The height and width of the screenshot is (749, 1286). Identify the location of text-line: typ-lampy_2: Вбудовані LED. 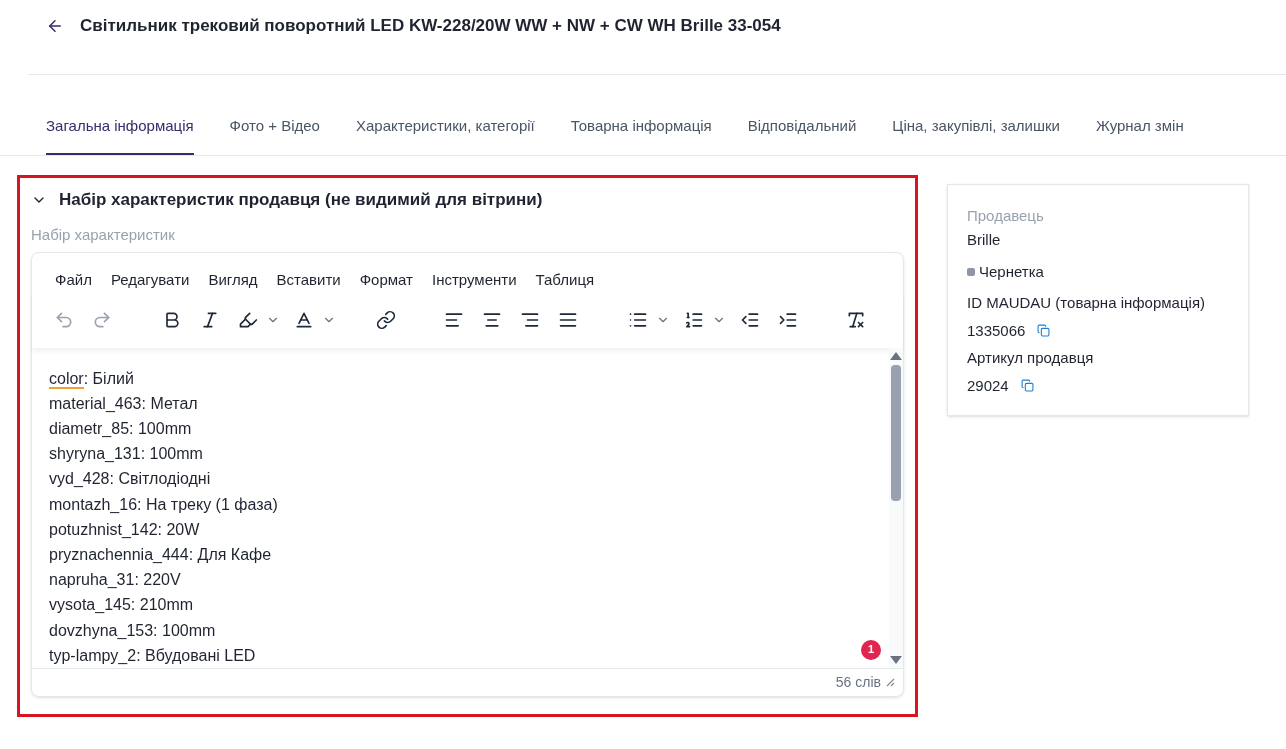
(152, 655).